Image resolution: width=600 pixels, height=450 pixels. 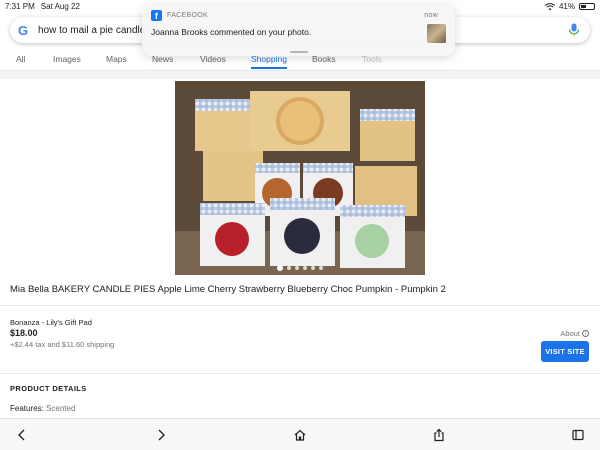 I want to click on search-input: how to mail a pie candle, so click(x=91, y=30).